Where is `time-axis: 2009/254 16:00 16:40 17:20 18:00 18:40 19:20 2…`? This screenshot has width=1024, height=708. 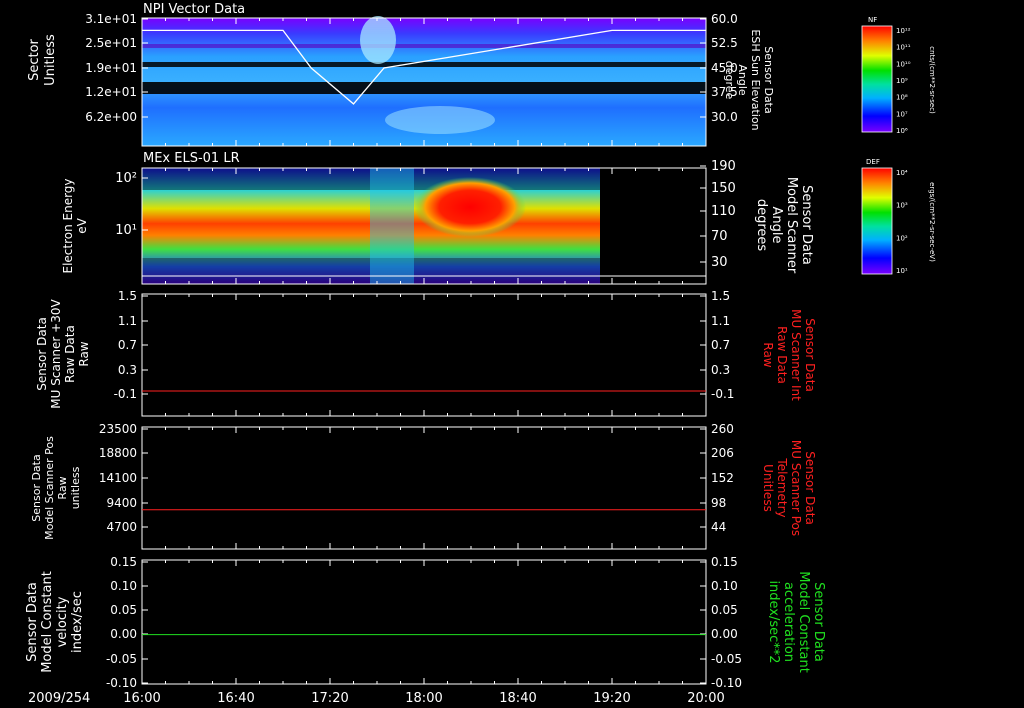
time-axis: 2009/254 16:00 16:40 17:20 18:00 18:40 19:20 2… is located at coordinates (376, 698).